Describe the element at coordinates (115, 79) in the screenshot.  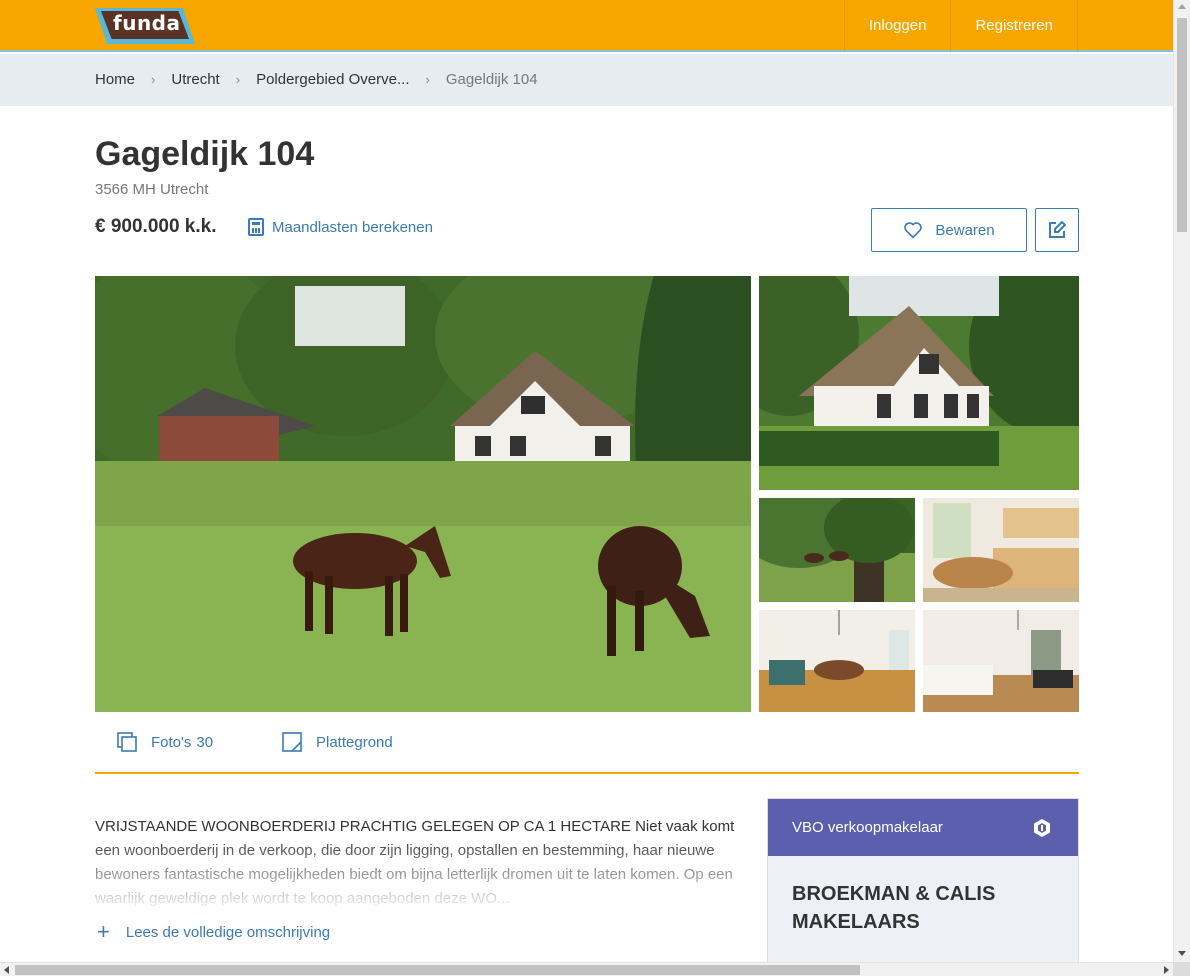
I see `breadcrumb-home: Home` at that location.